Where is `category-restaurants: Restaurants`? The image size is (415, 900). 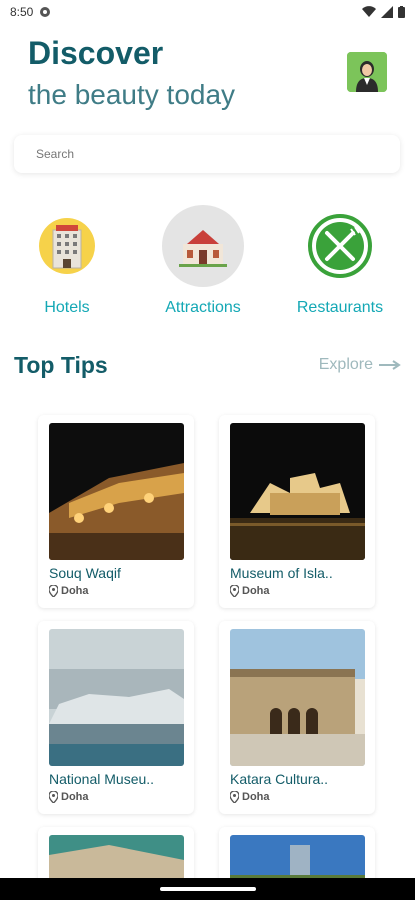 category-restaurants: Restaurants is located at coordinates (340, 261).